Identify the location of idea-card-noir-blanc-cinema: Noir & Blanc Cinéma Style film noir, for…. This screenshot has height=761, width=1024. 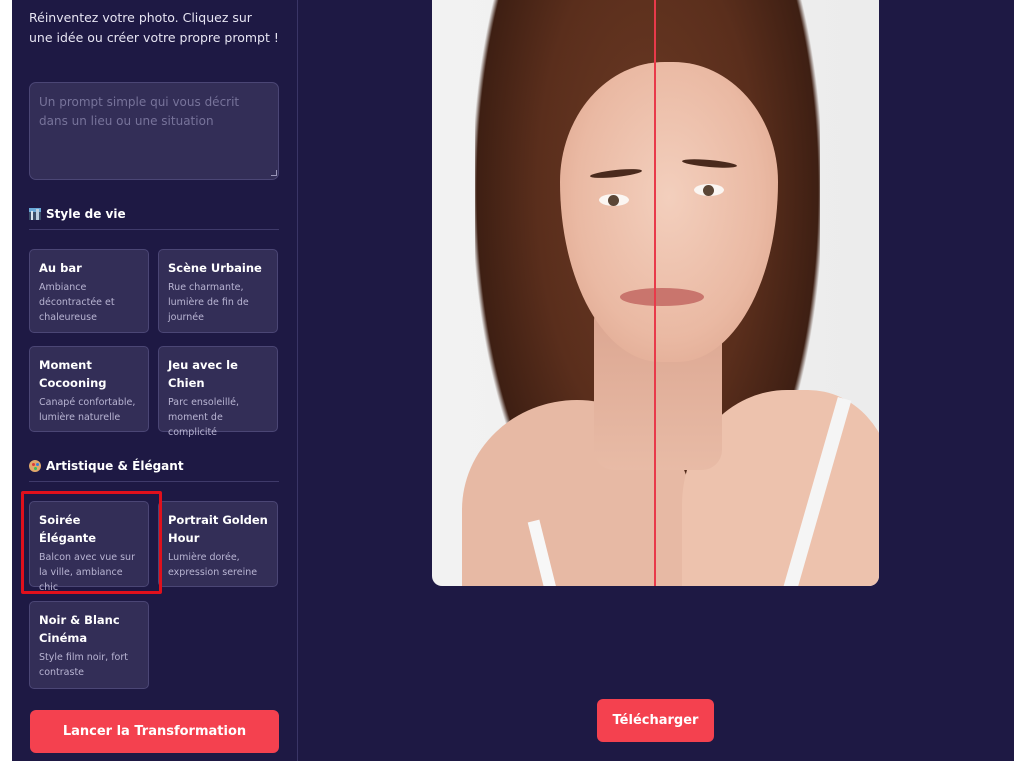
(89, 645).